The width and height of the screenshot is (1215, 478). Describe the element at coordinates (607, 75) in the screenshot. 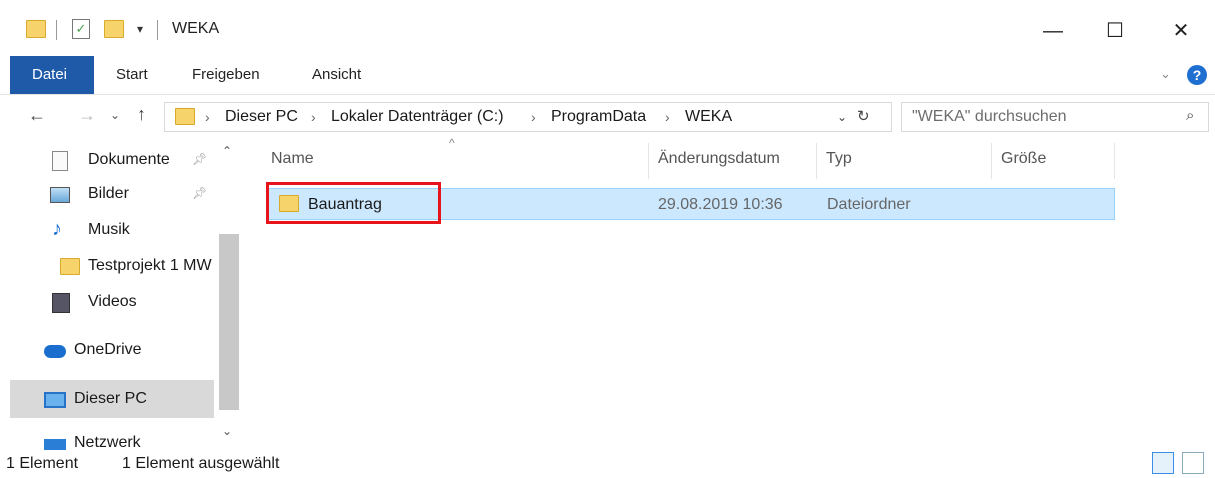

I see `ribbon-tabs: Datei Start Freigeben Ansicht ⌄ ?` at that location.